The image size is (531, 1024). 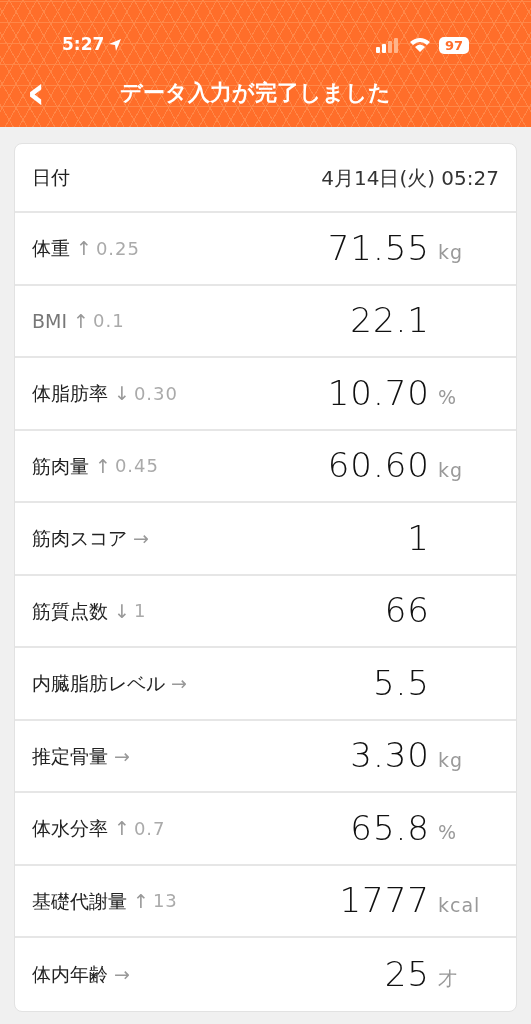 I want to click on date-value: 4月14日(火) 05:27, so click(x=410, y=178).